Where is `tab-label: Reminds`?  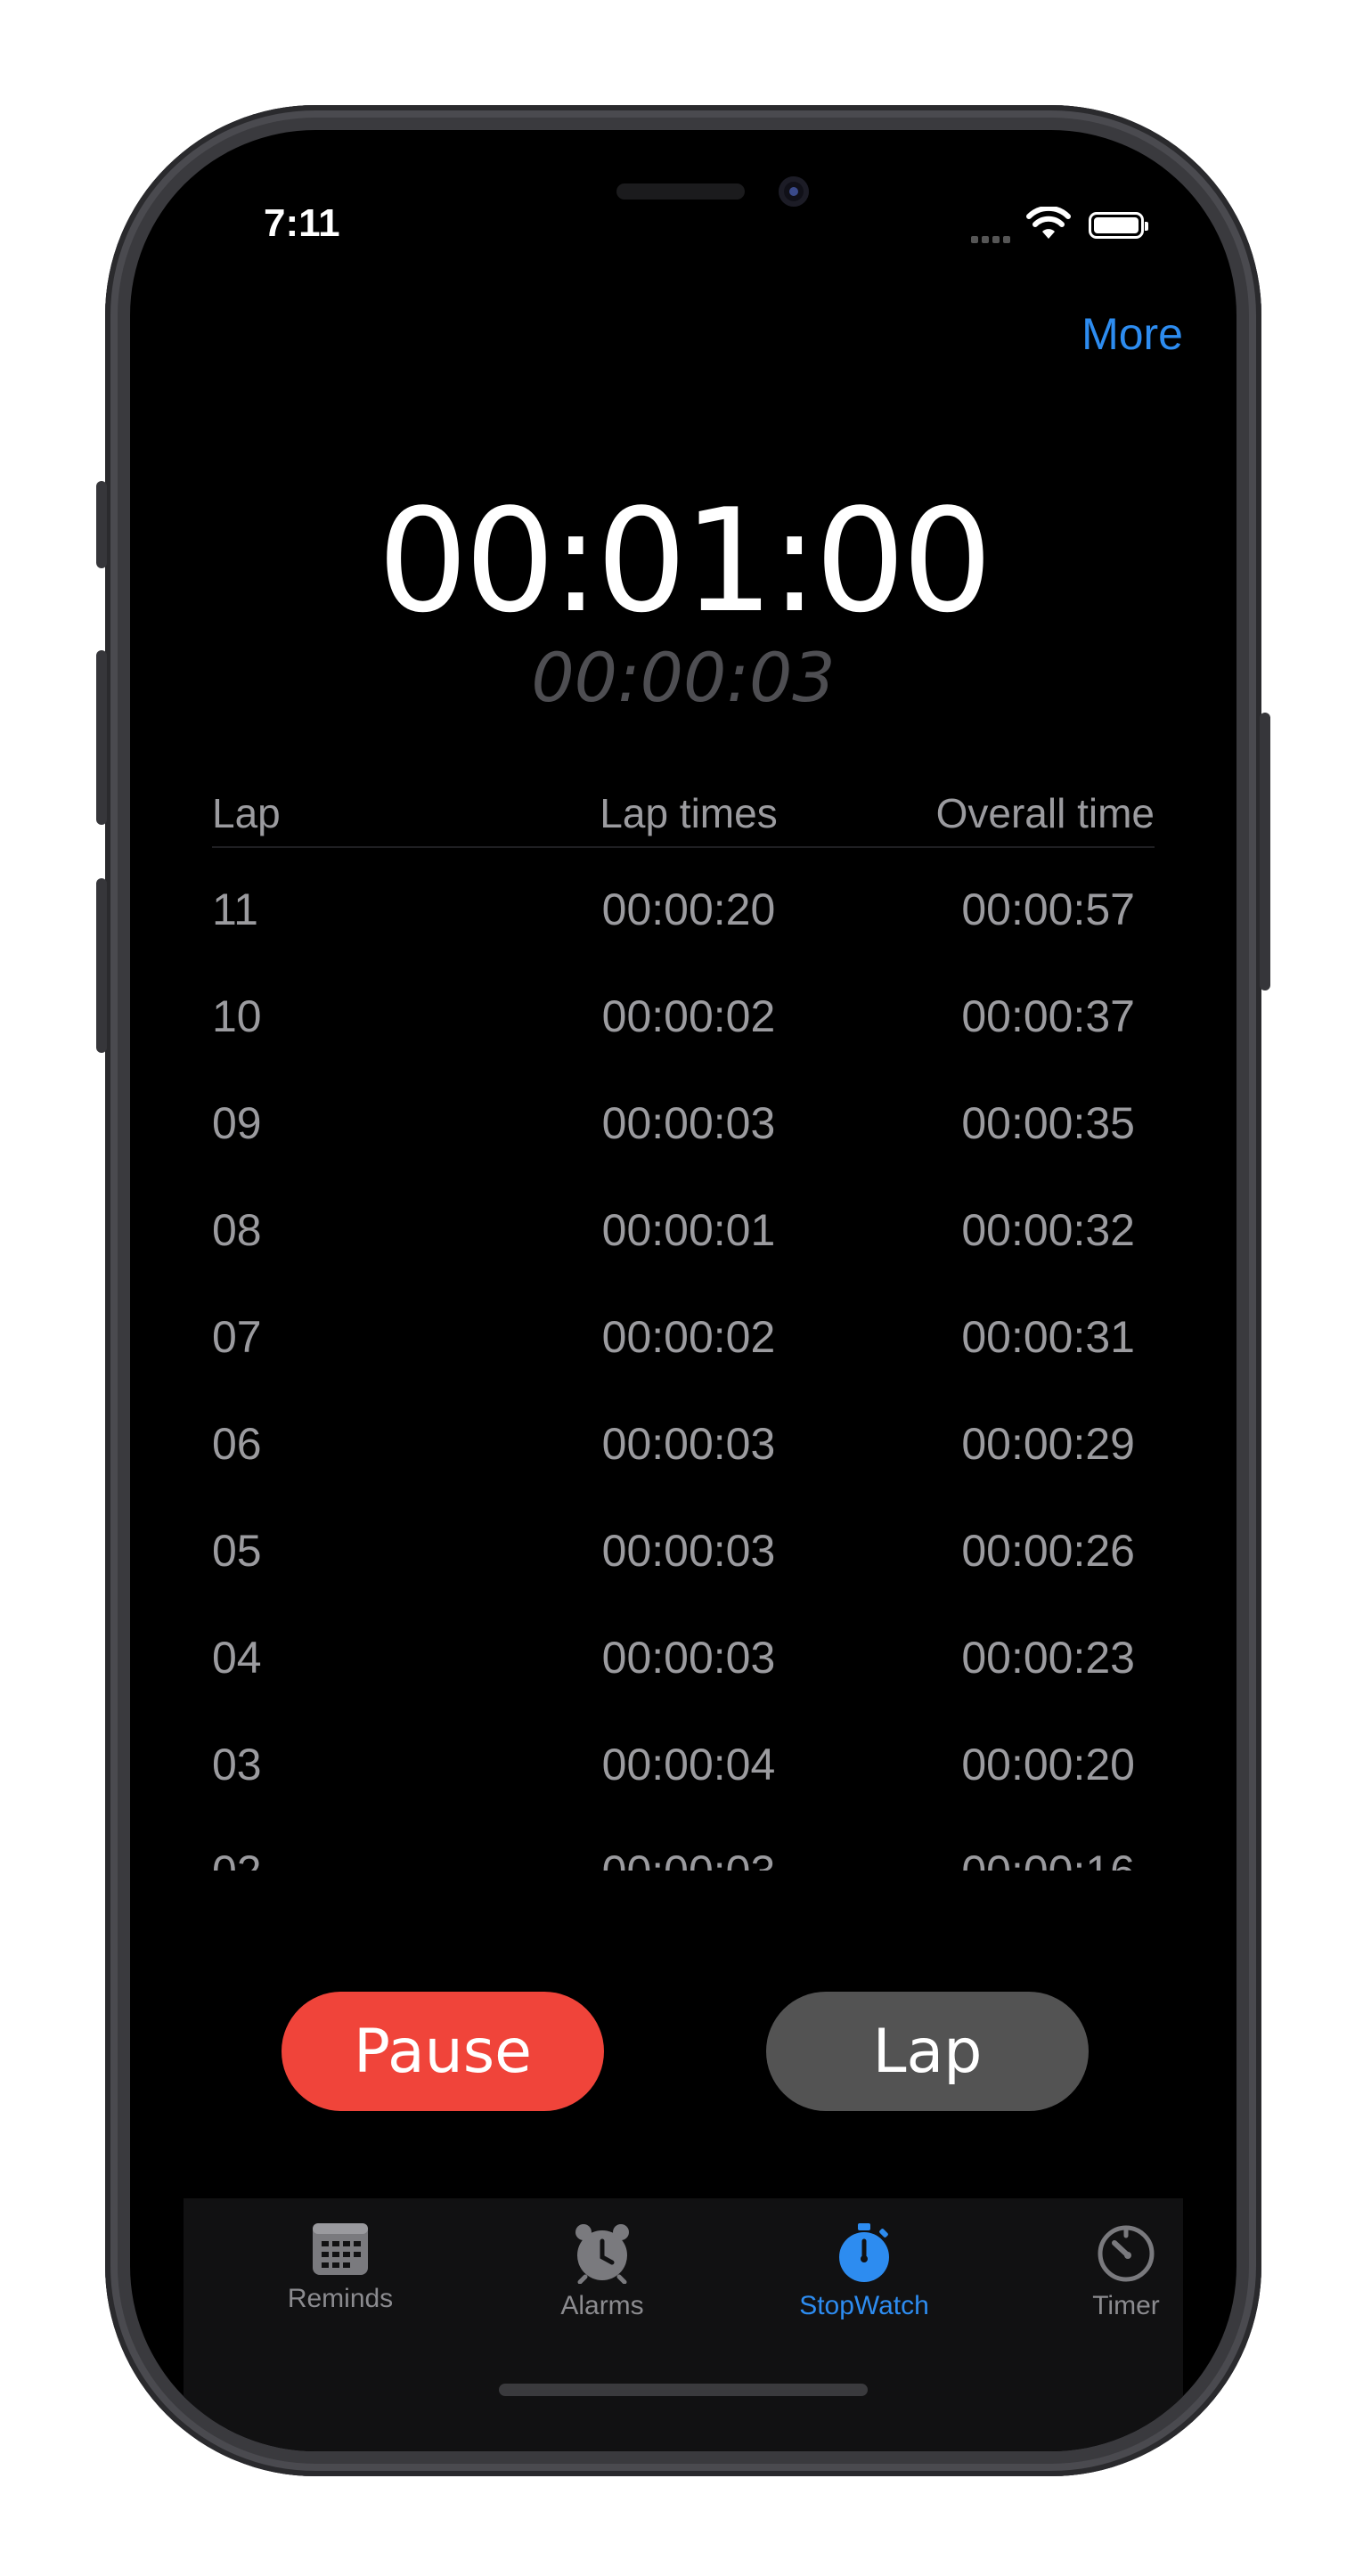 tab-label: Reminds is located at coordinates (341, 2299).